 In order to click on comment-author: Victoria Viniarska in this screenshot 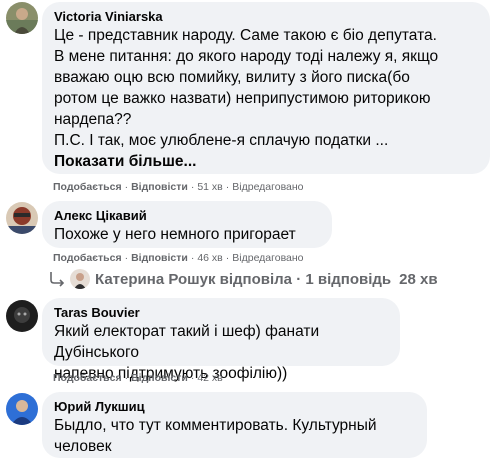, I will do `click(266, 16)`.